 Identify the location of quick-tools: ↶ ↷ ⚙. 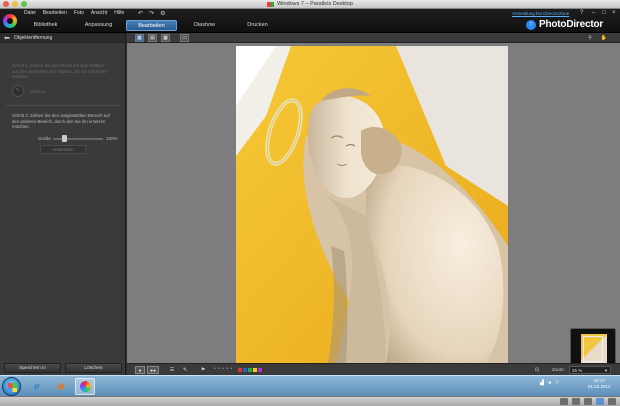
(151, 13).